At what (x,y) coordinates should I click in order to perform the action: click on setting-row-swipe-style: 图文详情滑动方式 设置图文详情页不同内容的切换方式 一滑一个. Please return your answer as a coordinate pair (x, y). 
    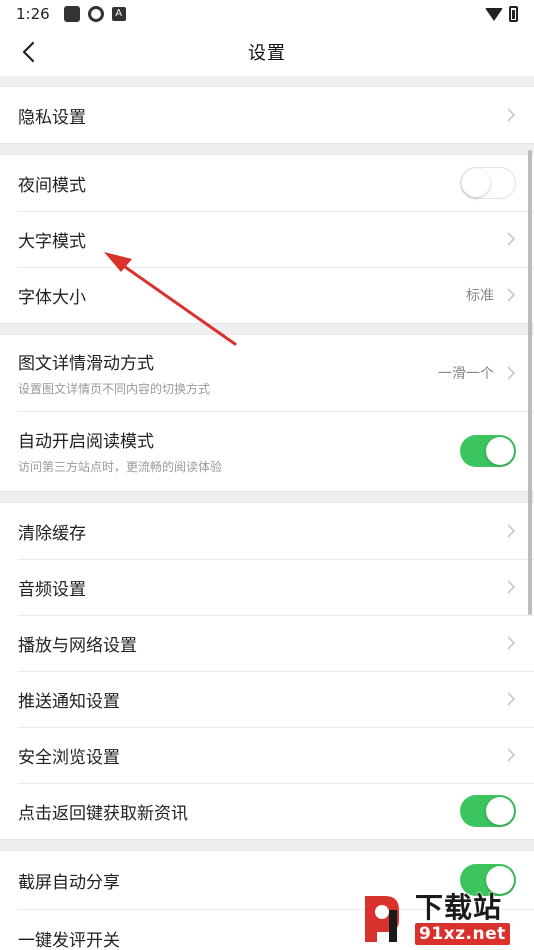
    Looking at the image, I should click on (267, 373).